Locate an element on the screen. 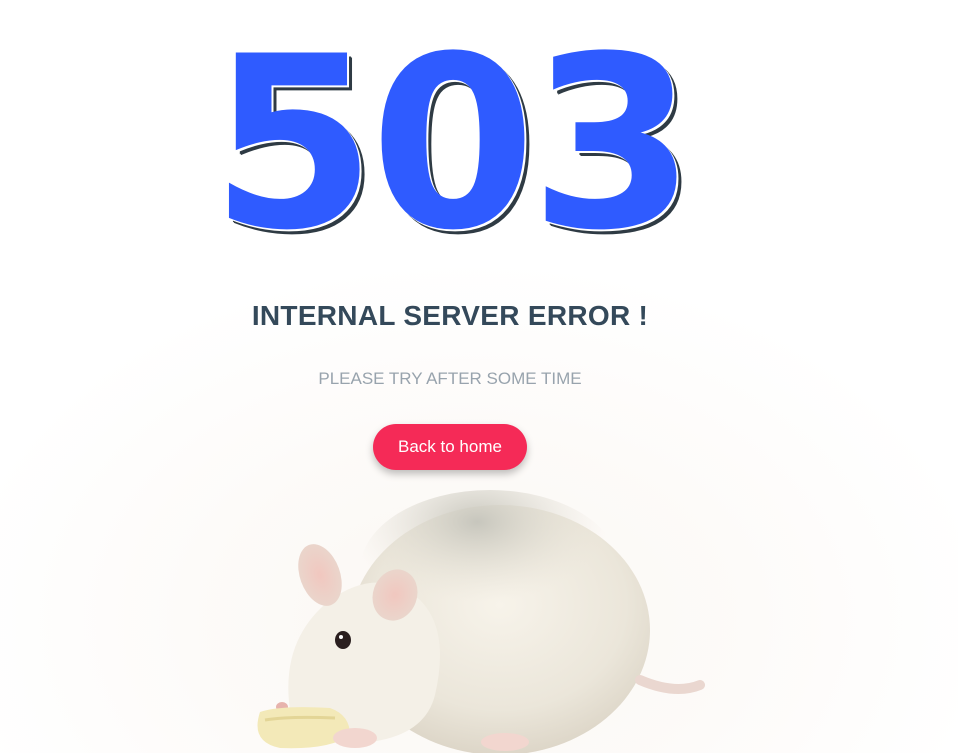 The image size is (958, 753). error-title: INTERNAL SERVER ERROR ! is located at coordinates (450, 315).